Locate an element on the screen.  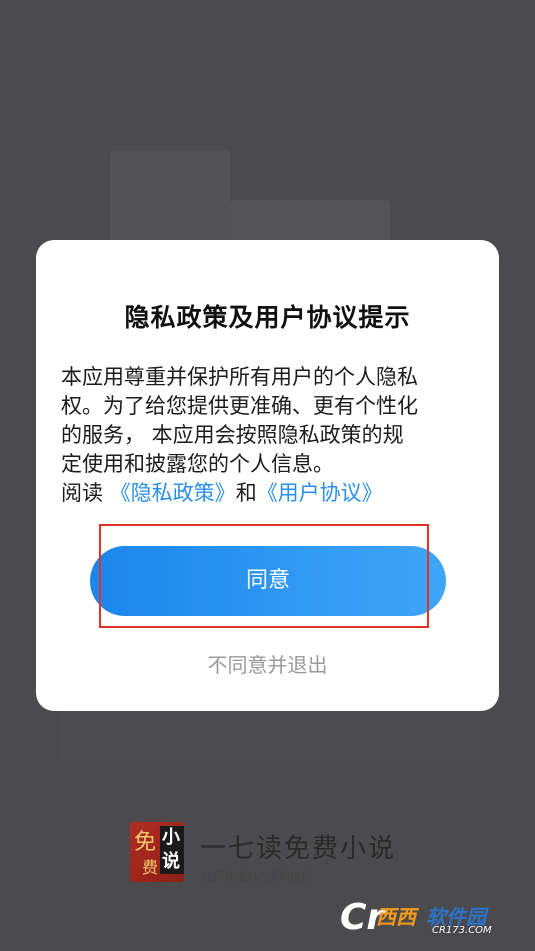
highlight-box is located at coordinates (264, 576).